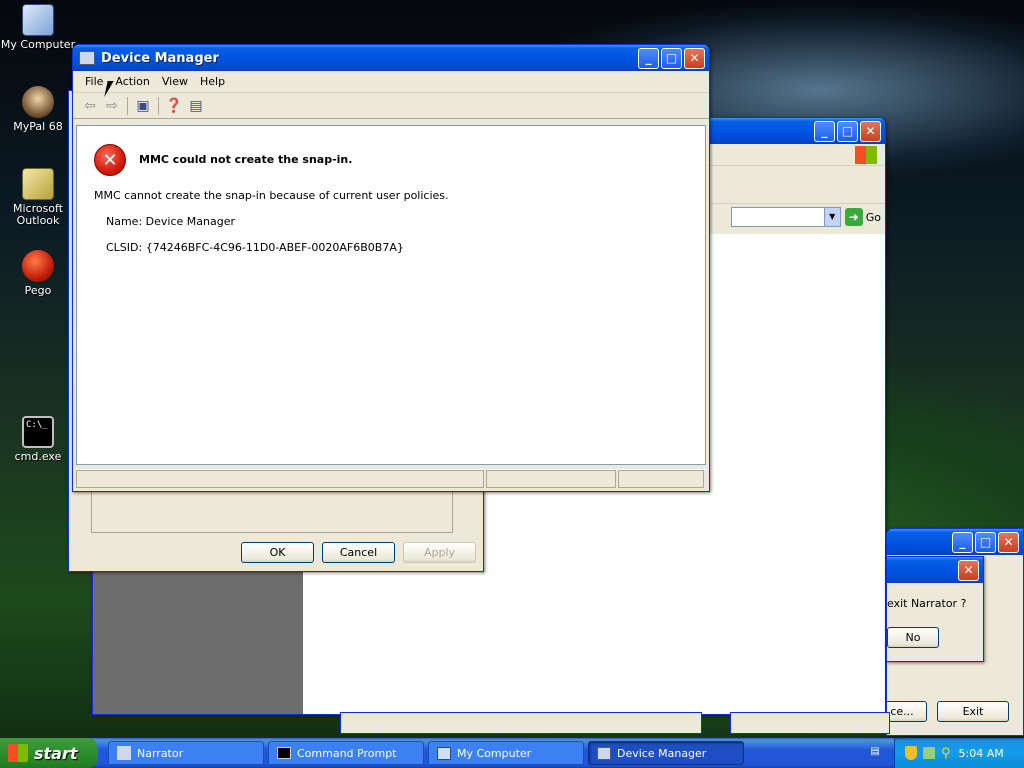 This screenshot has height=768, width=1024. What do you see at coordinates (391, 58) in the screenshot?
I see `device-manager-titlebar: Device Manager _ □ ✕` at bounding box center [391, 58].